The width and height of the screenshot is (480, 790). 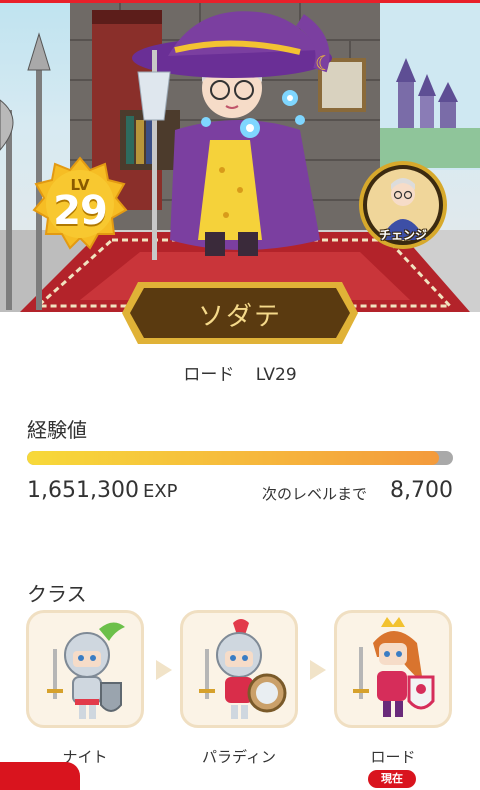 What do you see at coordinates (160, 491) in the screenshot?
I see `experience-unit: EXP` at bounding box center [160, 491].